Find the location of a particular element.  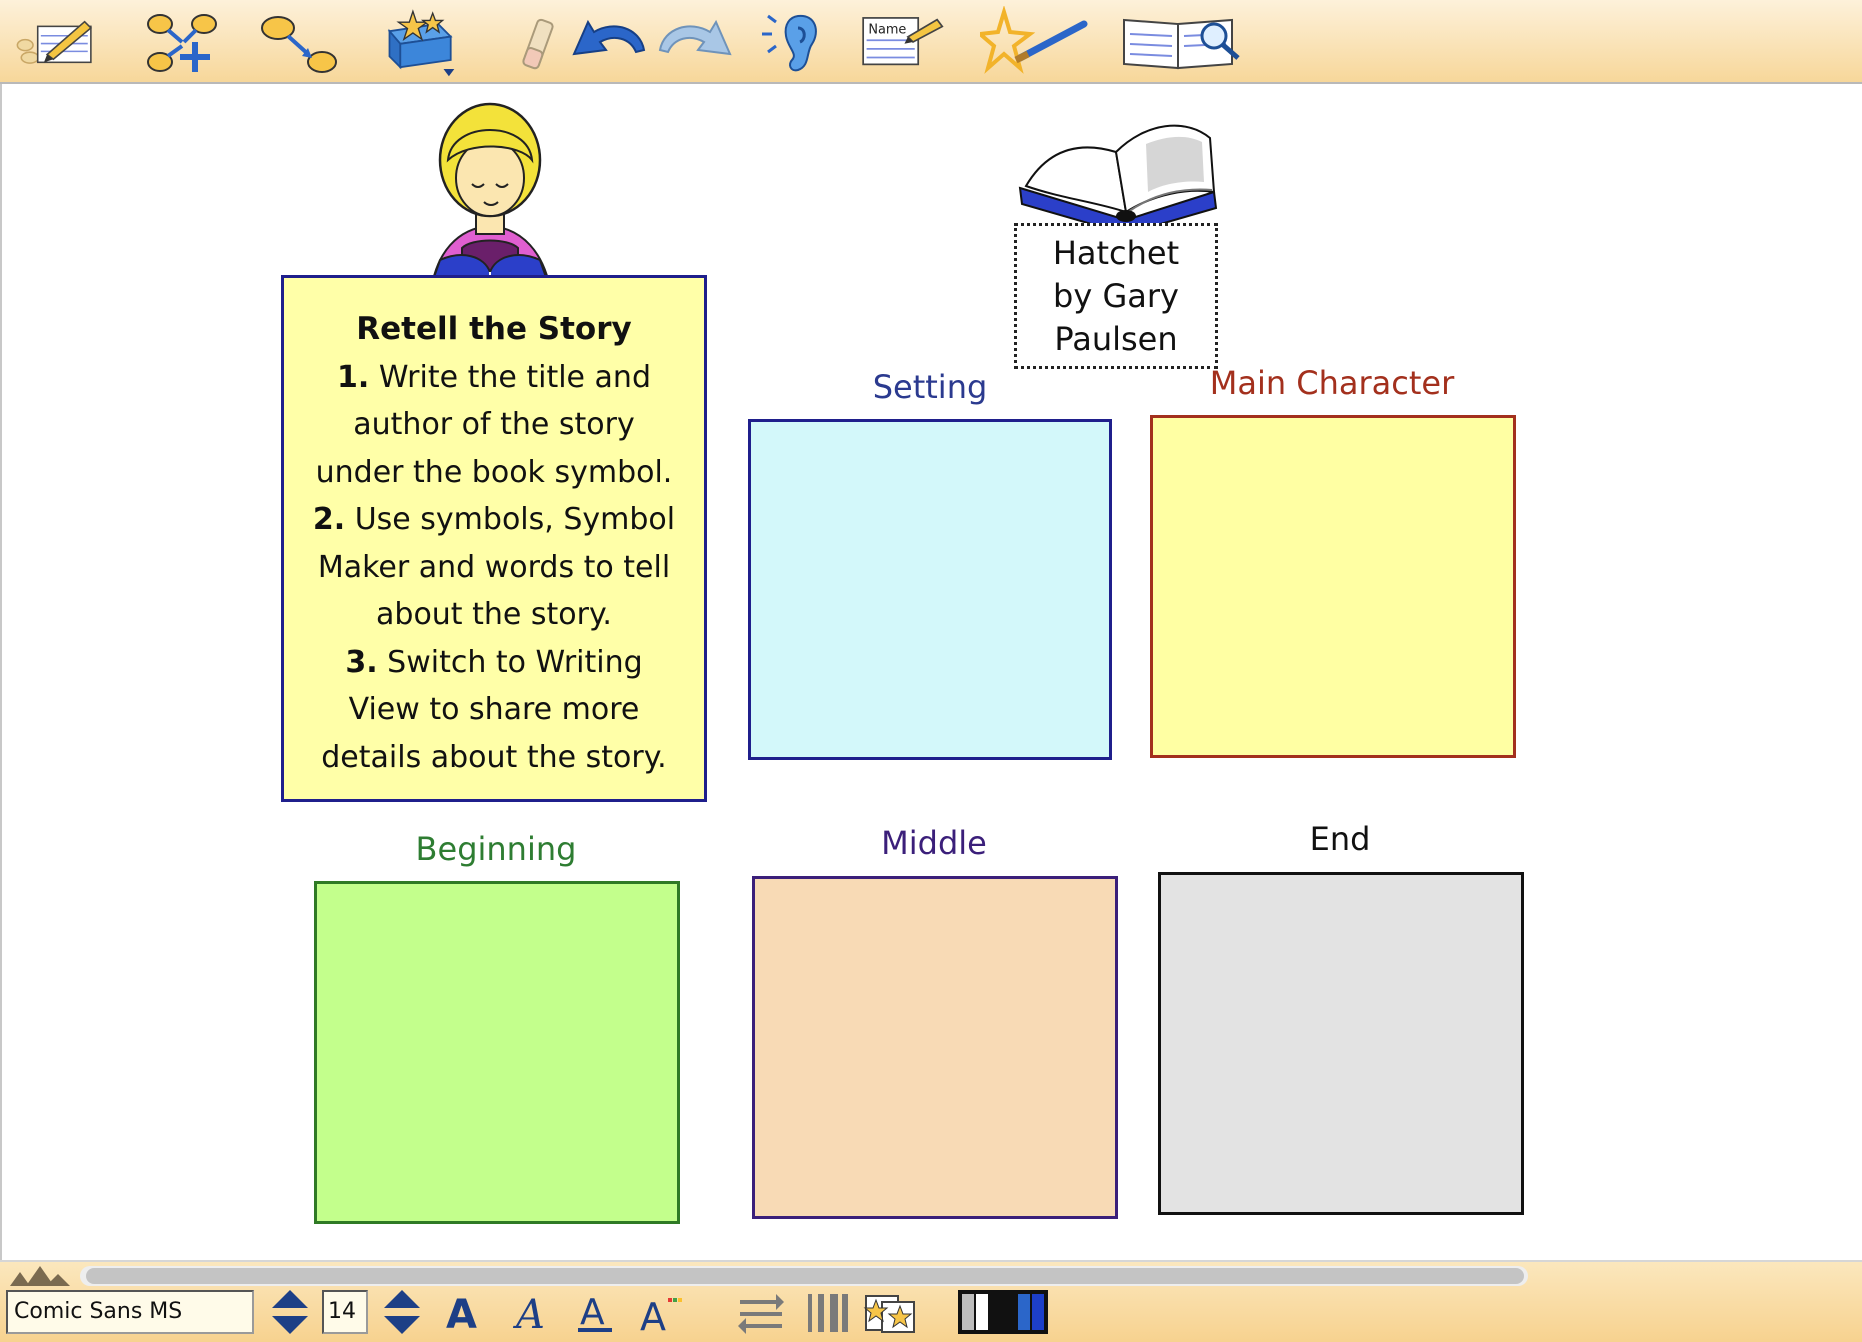

bold-icon: A is located at coordinates (464, 1313).